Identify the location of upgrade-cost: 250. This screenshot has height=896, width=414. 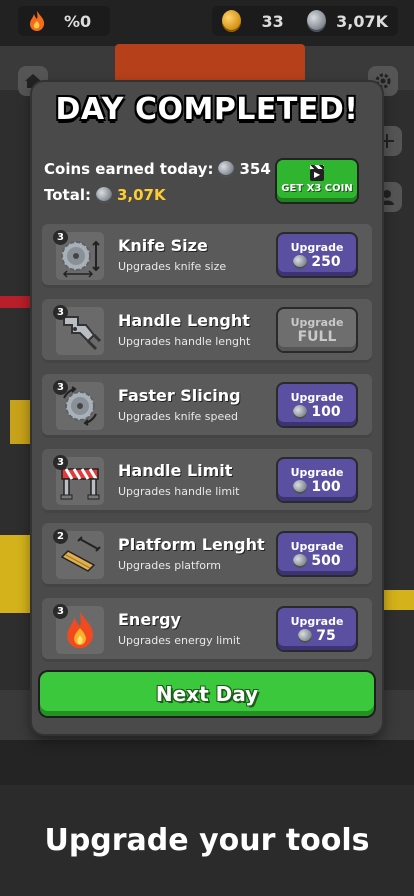
(317, 261).